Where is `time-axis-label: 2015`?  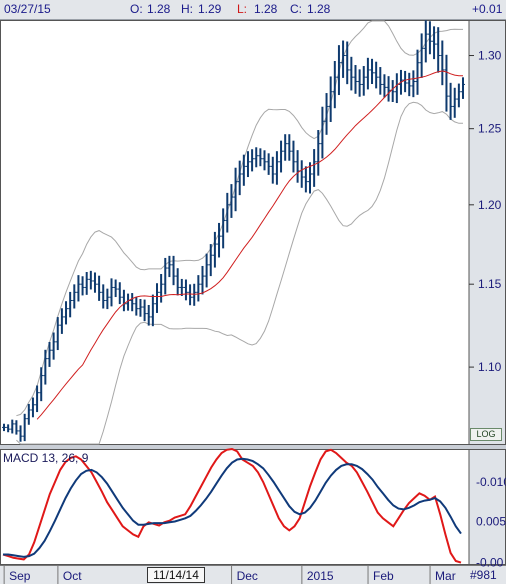 time-axis-label: 2015 is located at coordinates (320, 576).